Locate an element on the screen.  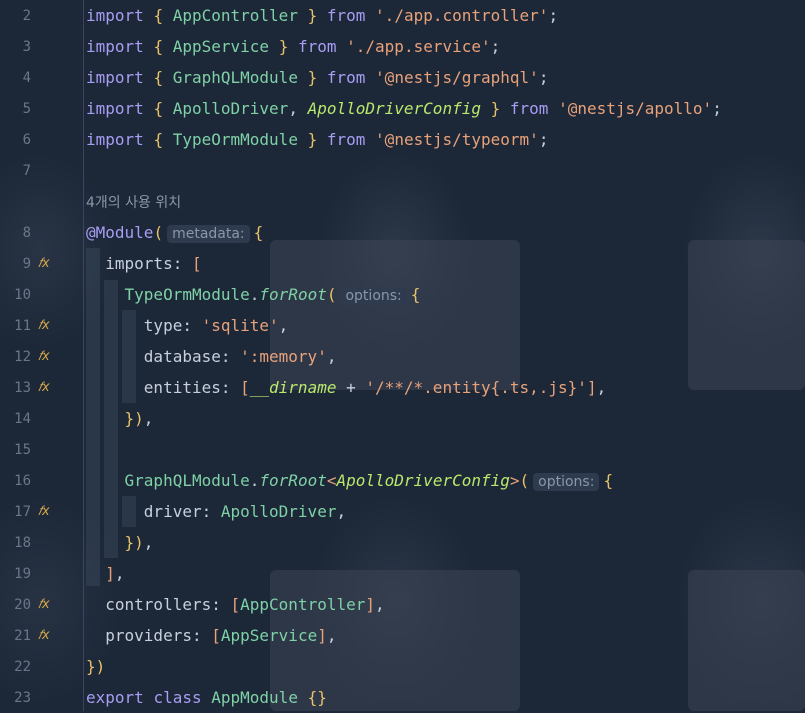
line-number: 11 is located at coordinates (22, 325).